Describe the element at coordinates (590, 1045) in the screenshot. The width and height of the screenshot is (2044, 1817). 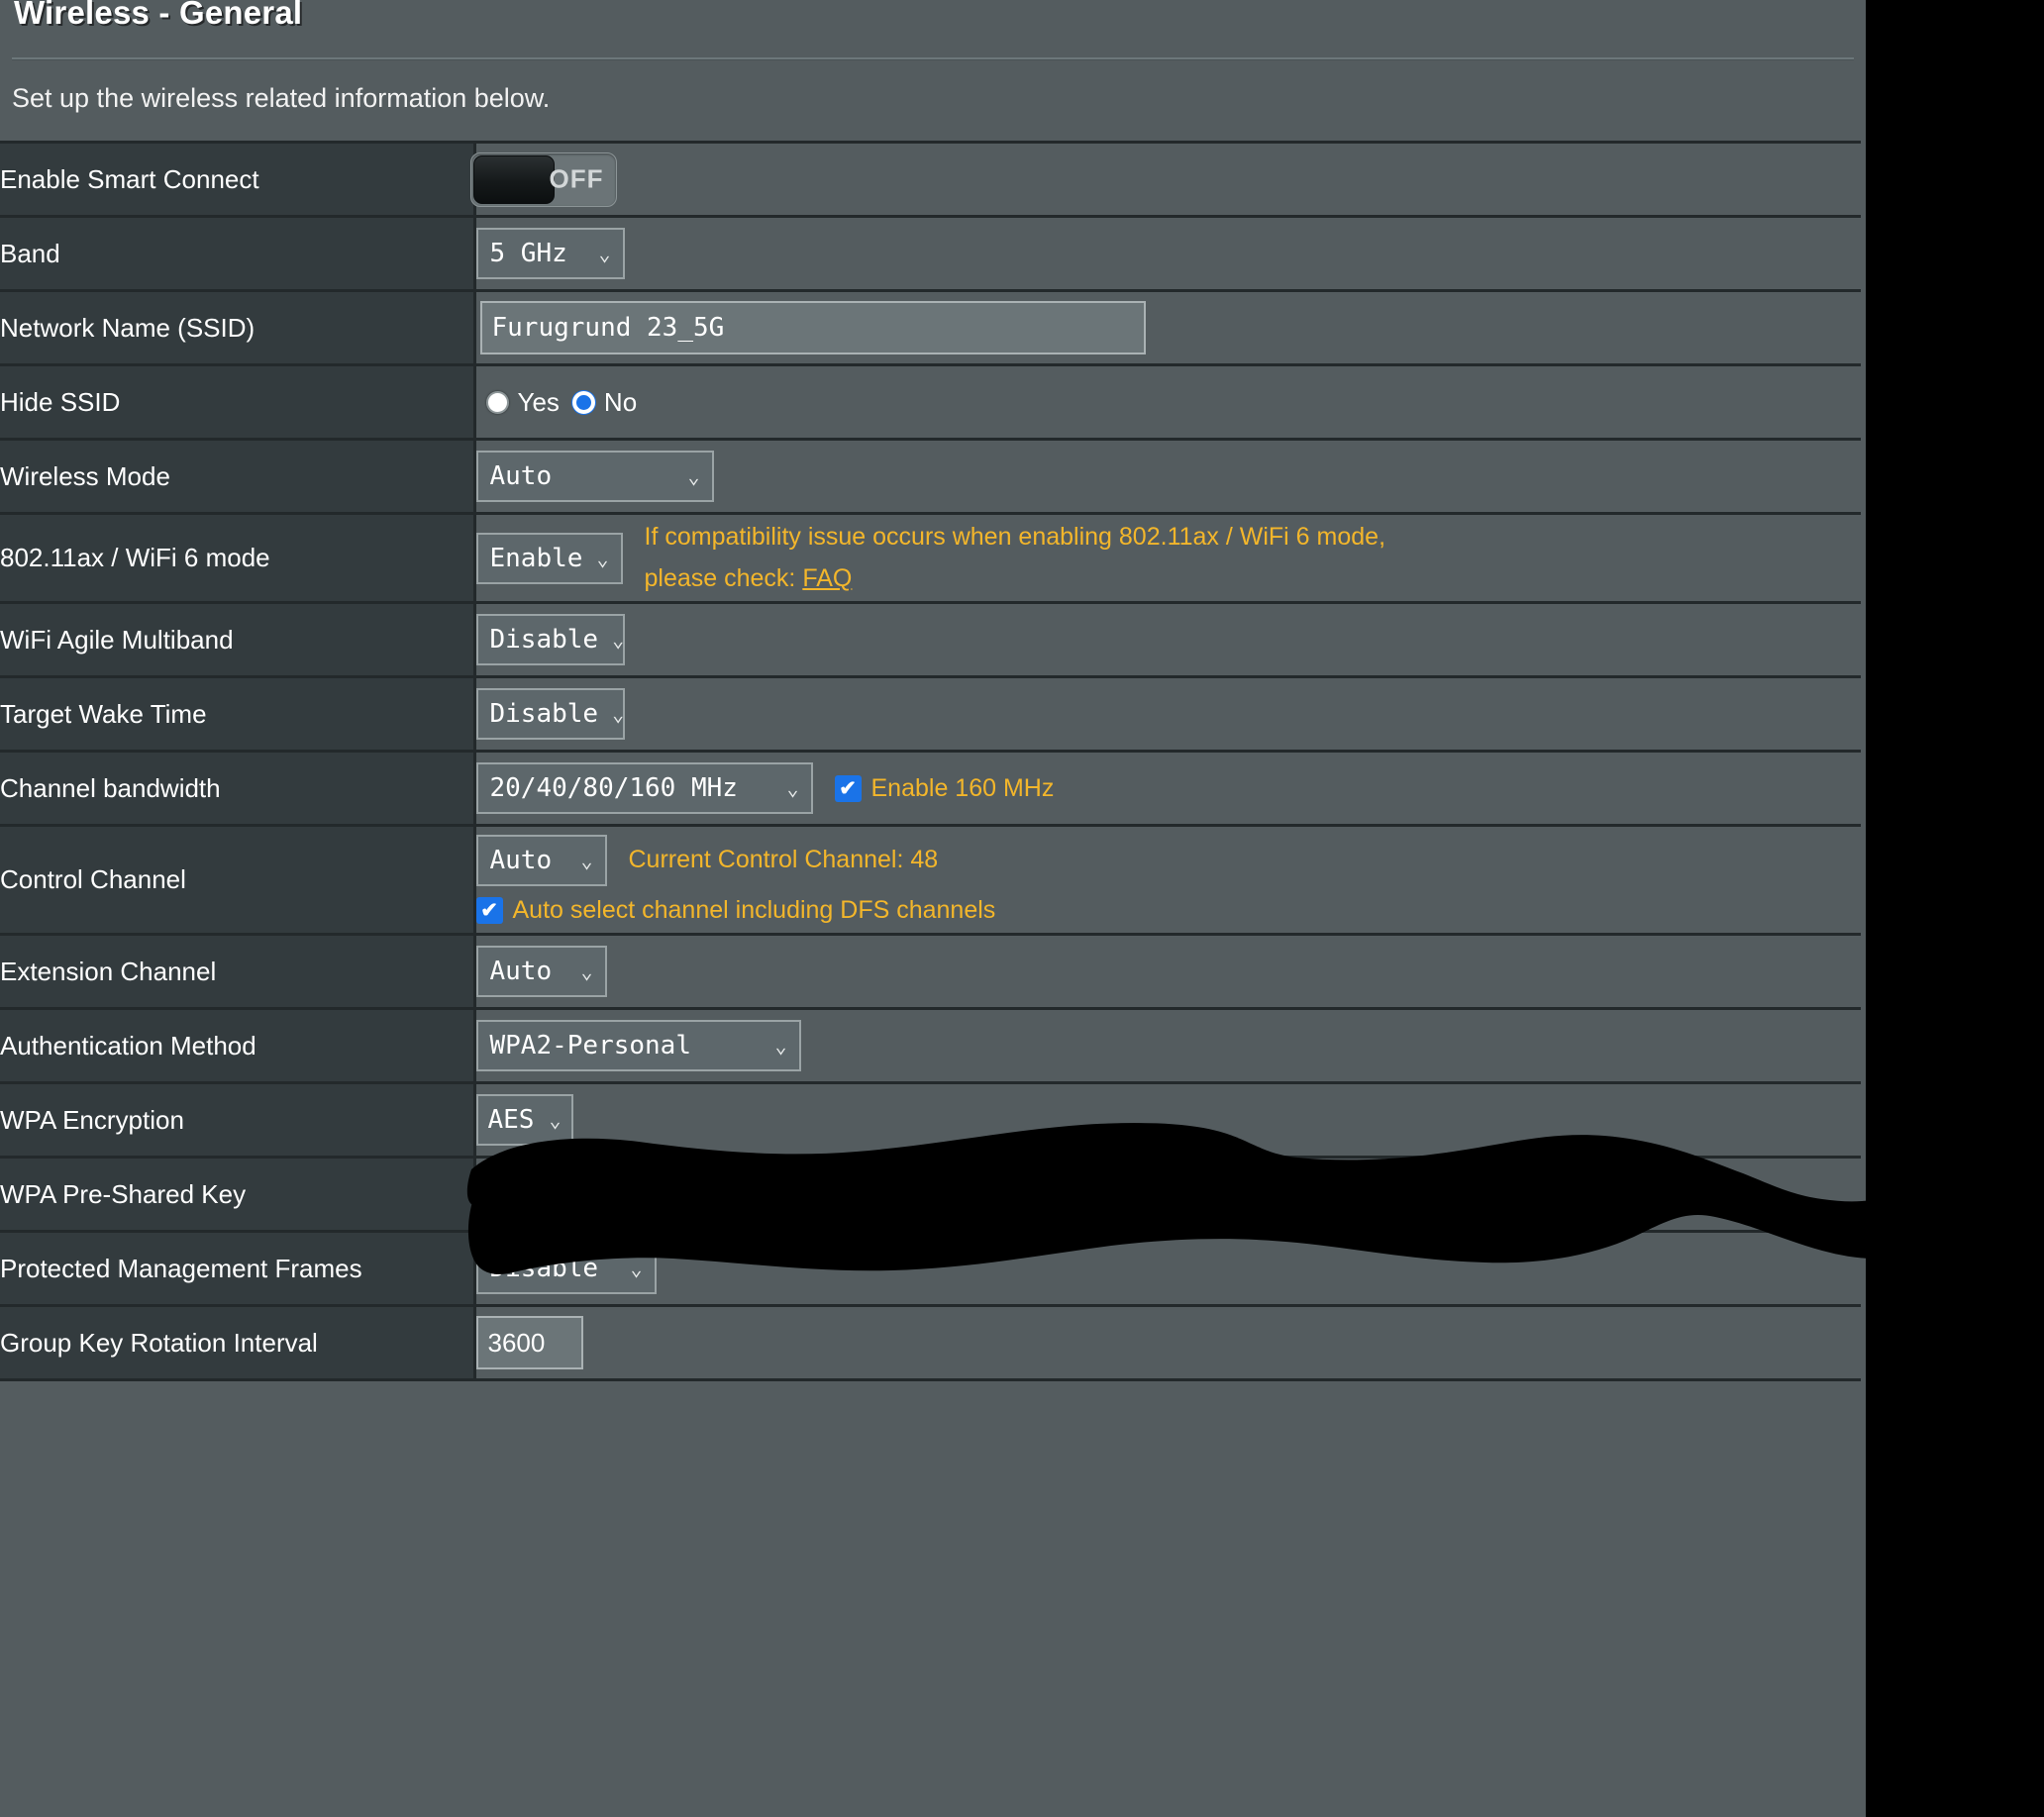
I see `auth-method-select-value: WPA2-Personal` at that location.